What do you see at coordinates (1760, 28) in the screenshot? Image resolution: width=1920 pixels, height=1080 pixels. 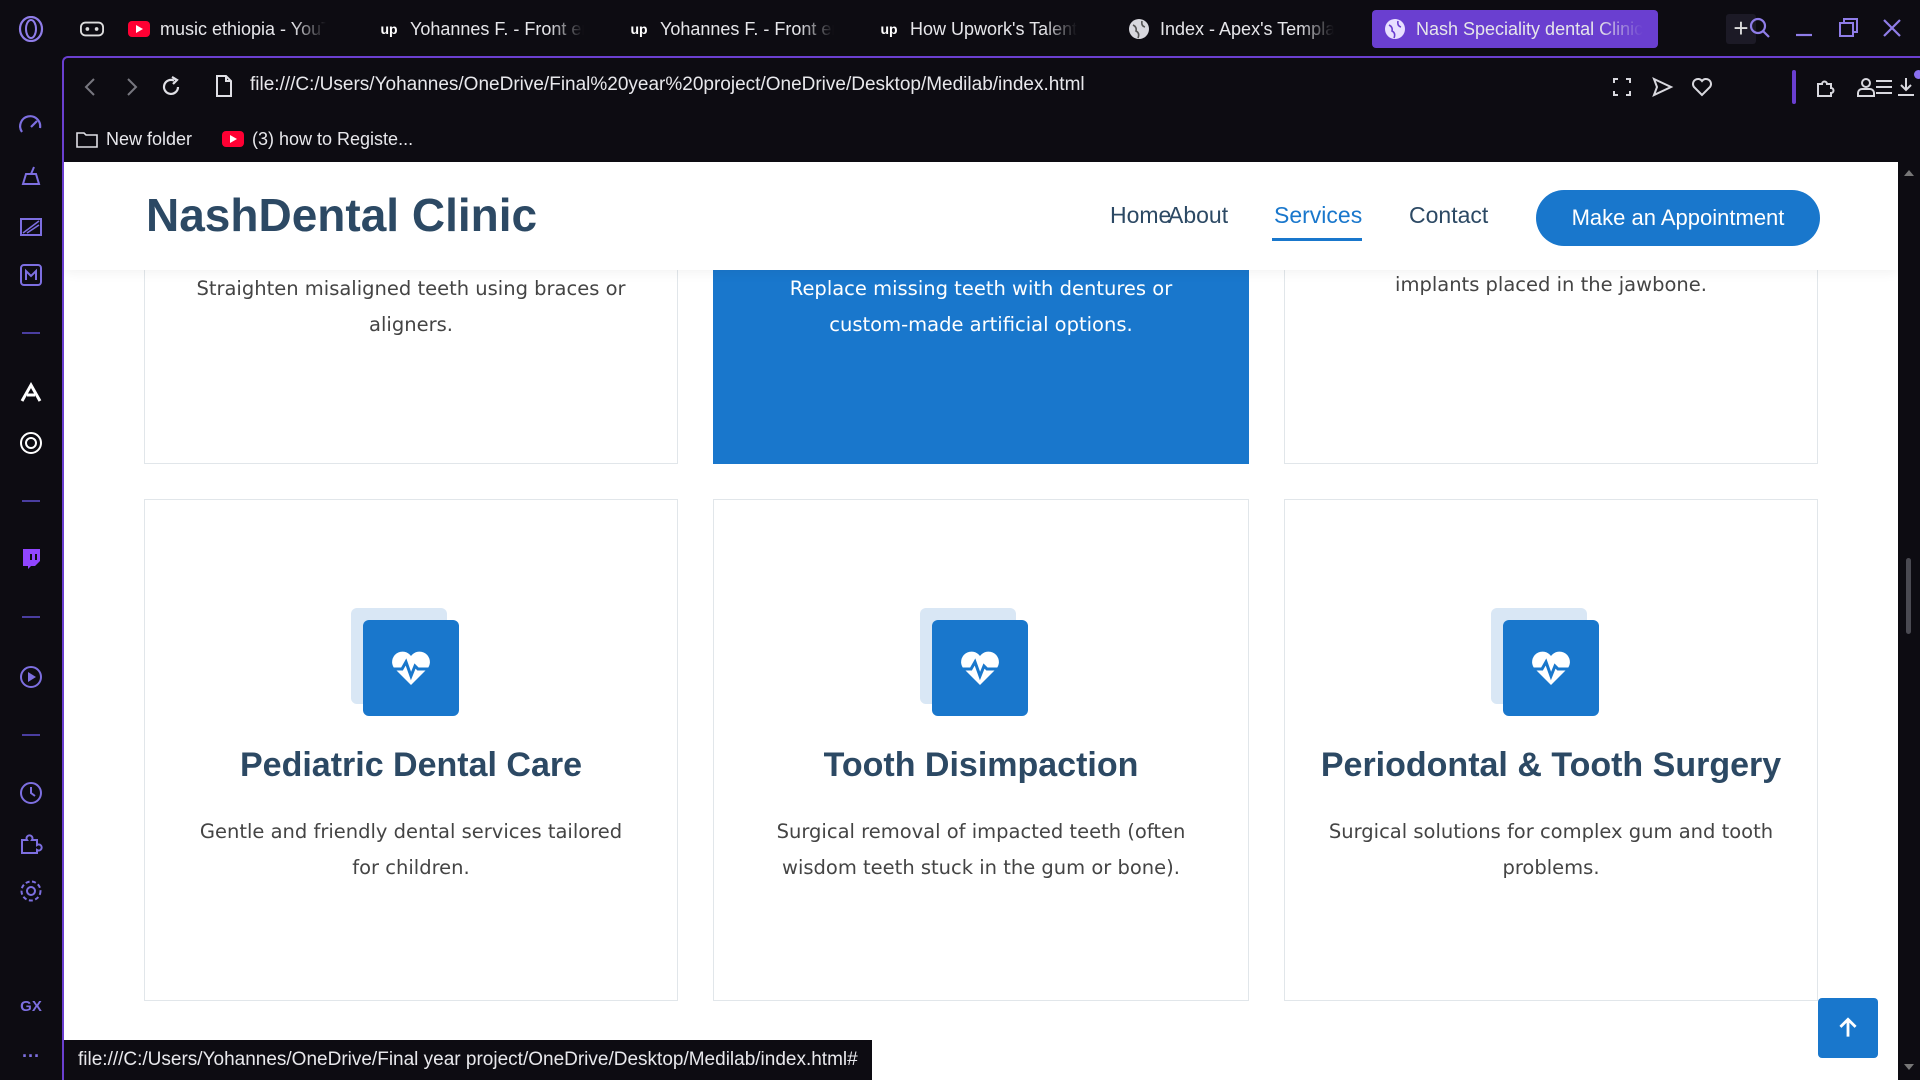 I see `tab-search-icon` at bounding box center [1760, 28].